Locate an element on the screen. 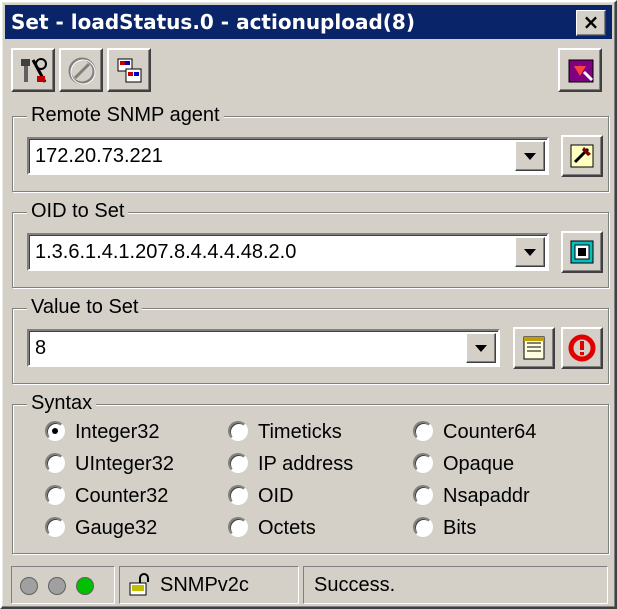 The image size is (617, 609). stop-square-icon is located at coordinates (582, 252).